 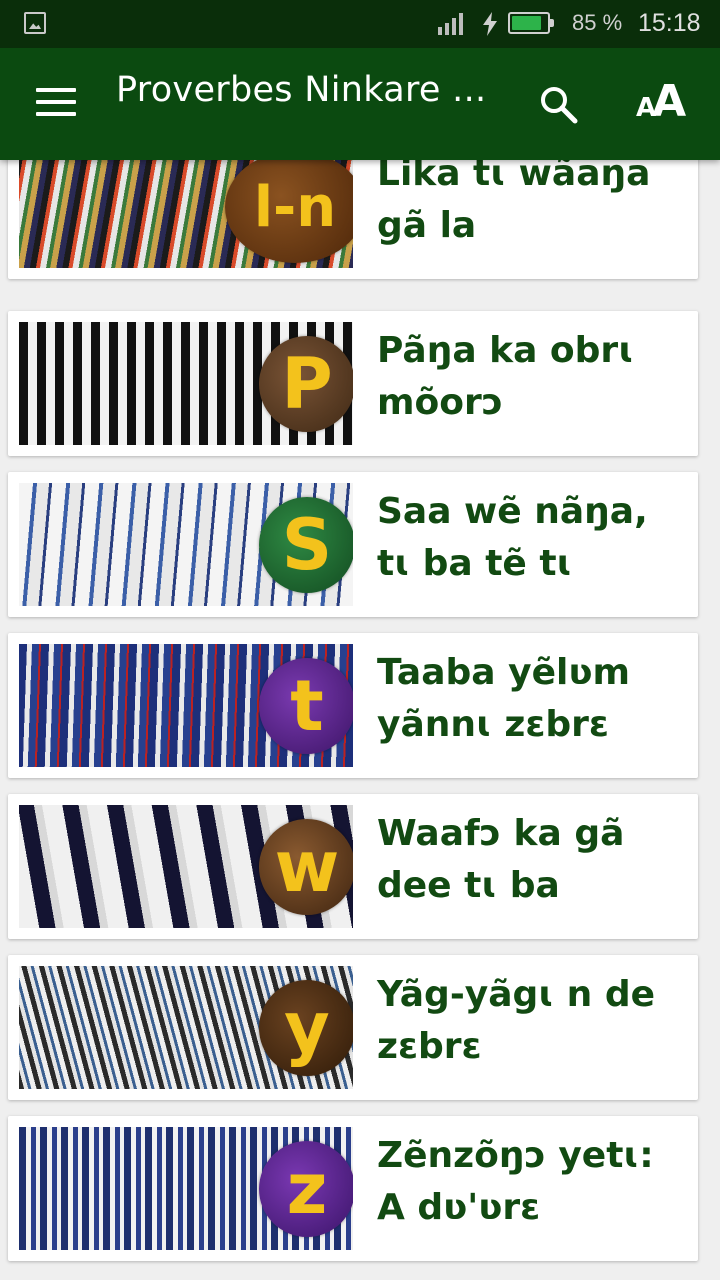 I want to click on font-size-icon: AA, so click(x=661, y=101).